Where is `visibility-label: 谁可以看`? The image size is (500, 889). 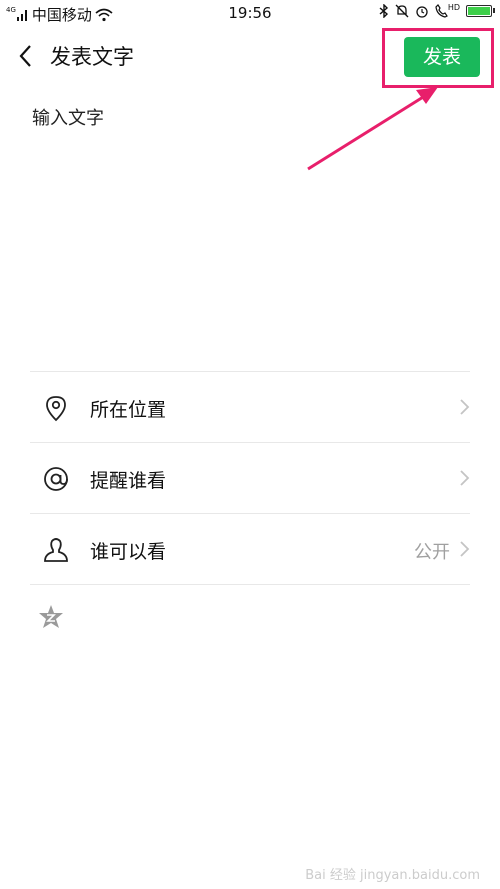 visibility-label: 谁可以看 is located at coordinates (128, 552).